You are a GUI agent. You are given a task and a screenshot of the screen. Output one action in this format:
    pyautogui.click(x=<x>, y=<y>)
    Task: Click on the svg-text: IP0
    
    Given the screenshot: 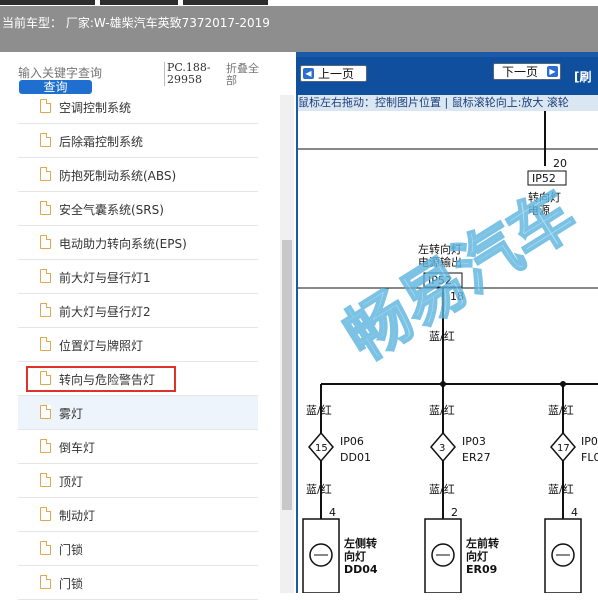 What is the action you would take?
    pyautogui.click(x=589, y=441)
    